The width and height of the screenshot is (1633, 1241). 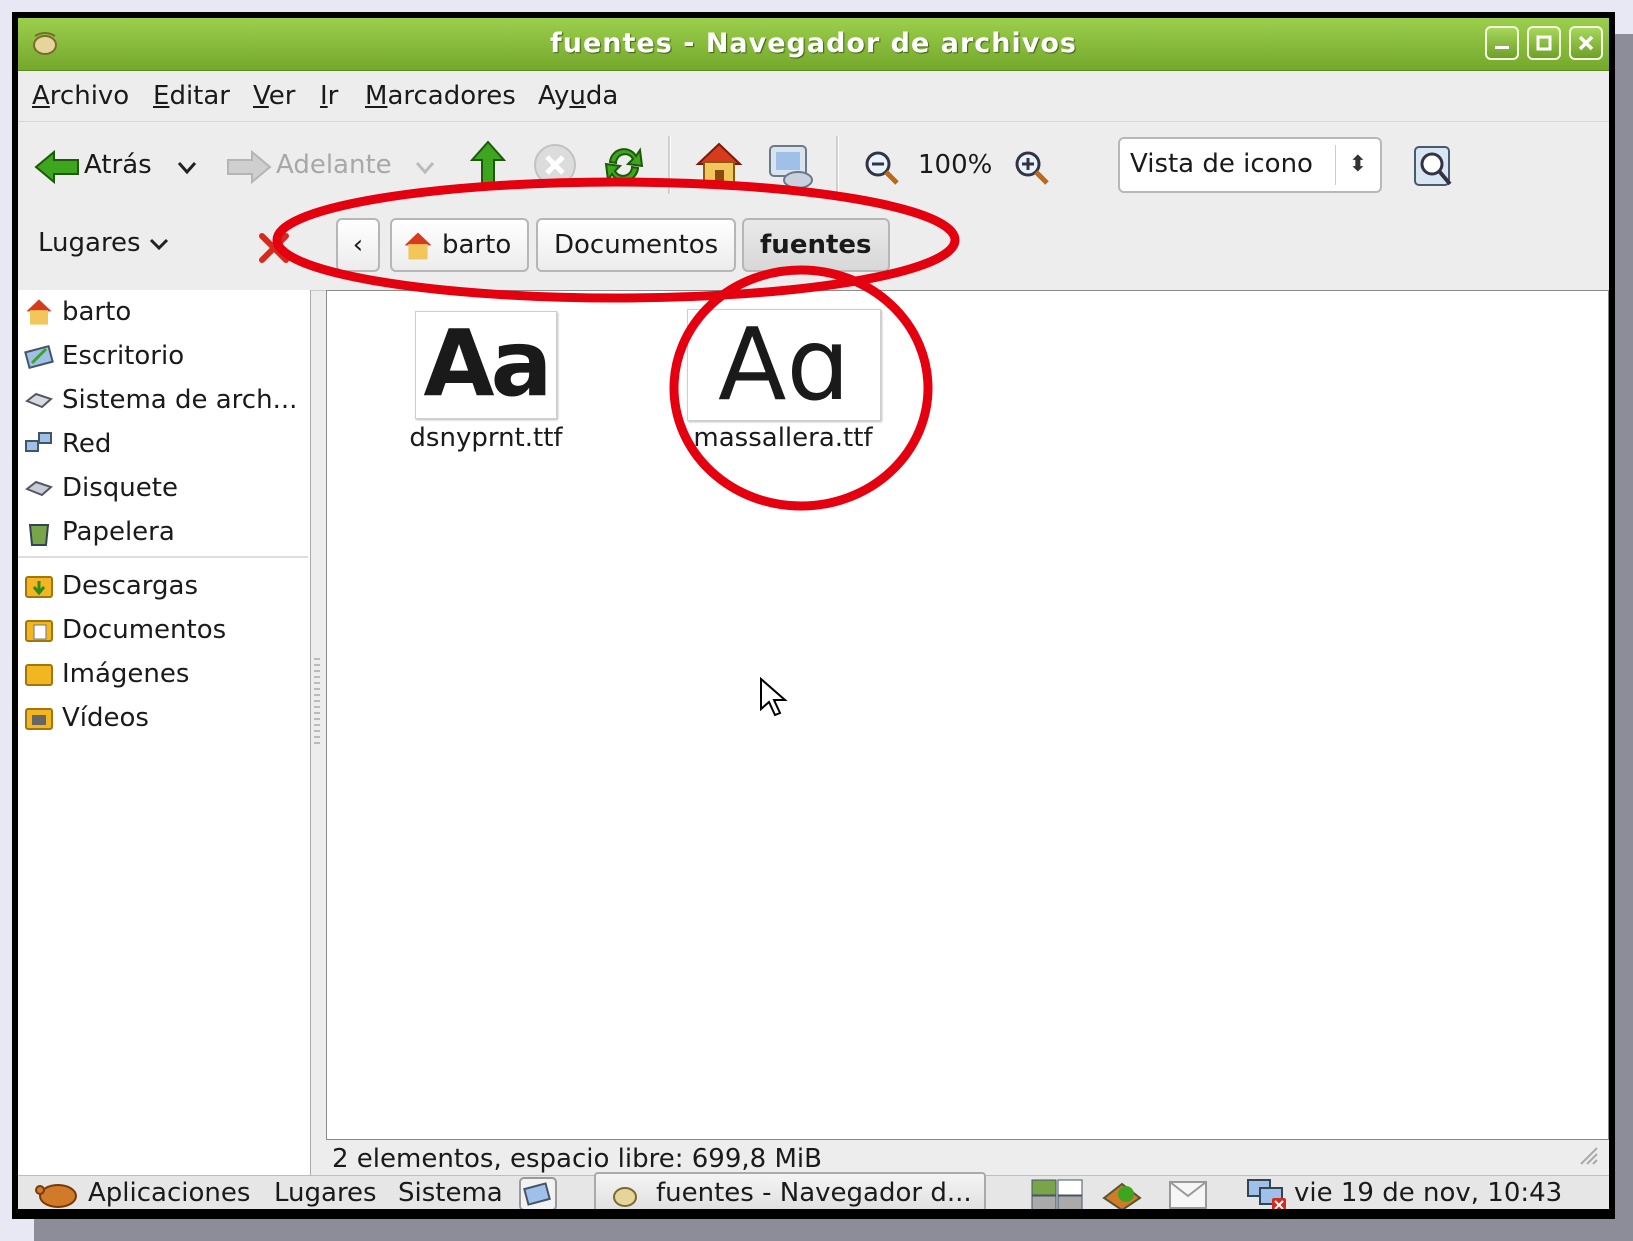 What do you see at coordinates (538, 1192) in the screenshot?
I see `show-desktop-icon` at bounding box center [538, 1192].